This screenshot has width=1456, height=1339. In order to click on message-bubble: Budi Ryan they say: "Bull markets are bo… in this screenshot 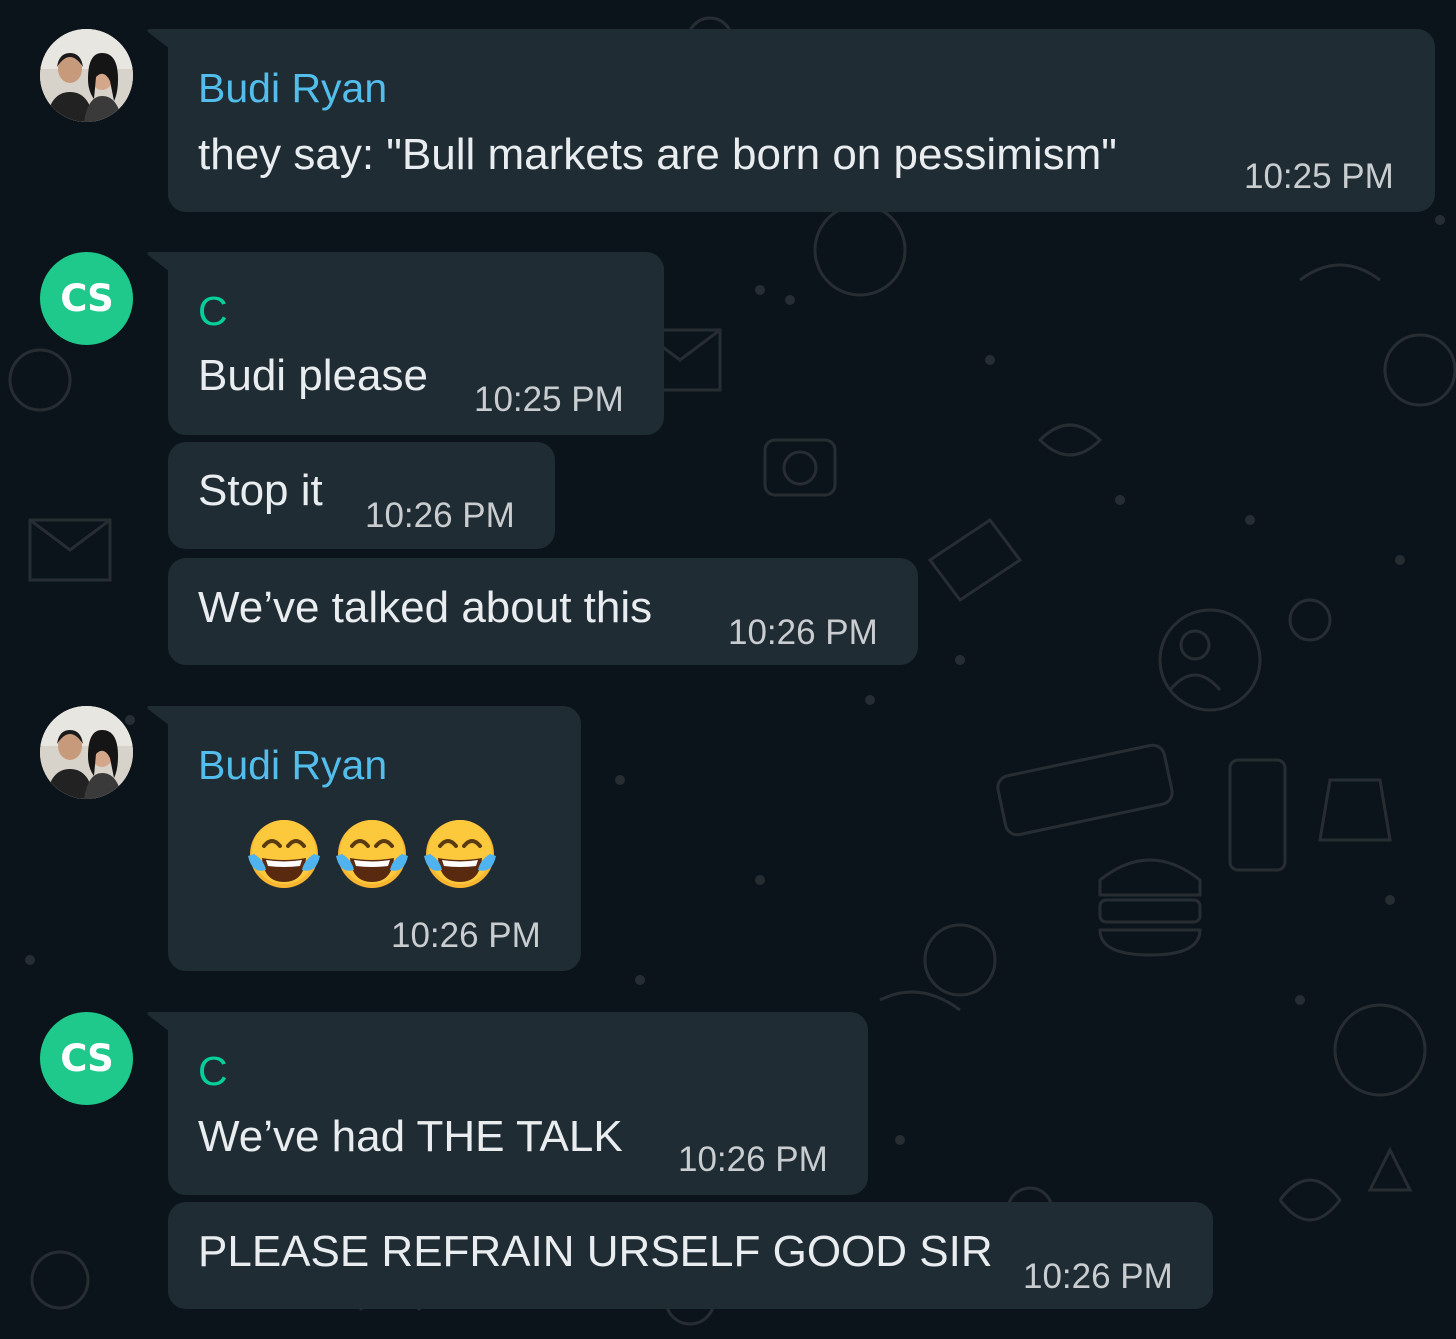, I will do `click(791, 120)`.